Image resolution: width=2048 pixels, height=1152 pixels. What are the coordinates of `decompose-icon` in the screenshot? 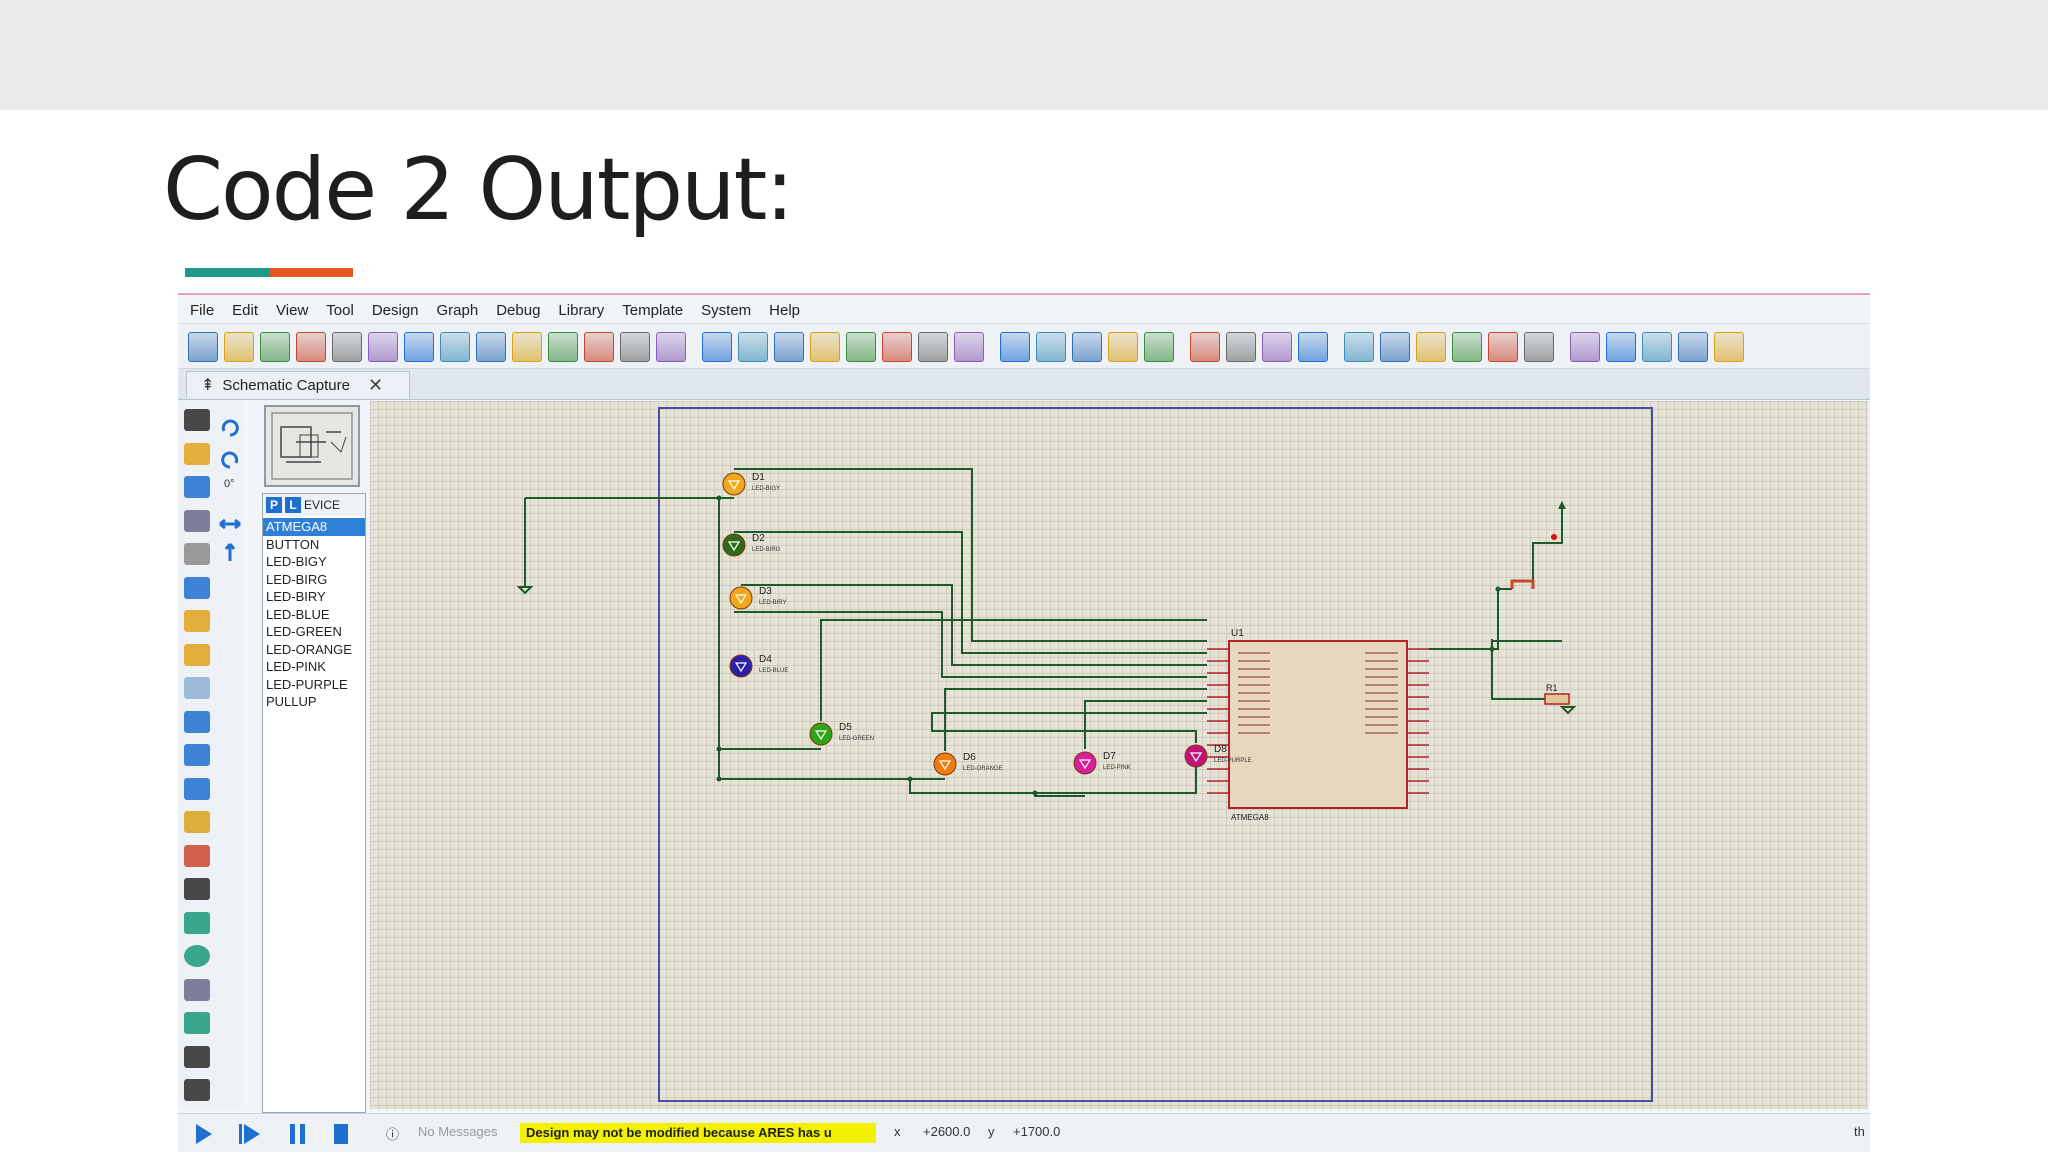 It's located at (1467, 347).